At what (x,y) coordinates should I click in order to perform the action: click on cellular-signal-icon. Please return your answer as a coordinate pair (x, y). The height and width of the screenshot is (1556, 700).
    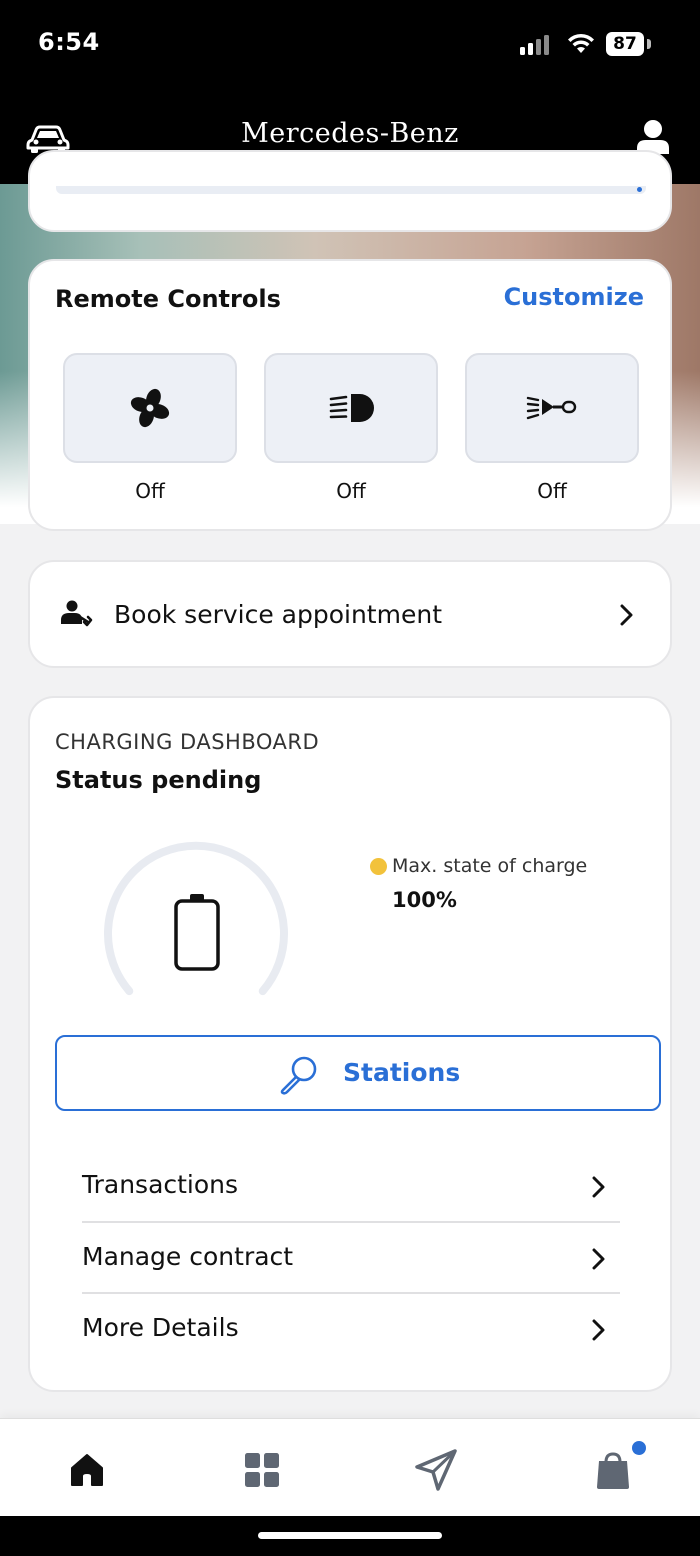
    Looking at the image, I should click on (534, 45).